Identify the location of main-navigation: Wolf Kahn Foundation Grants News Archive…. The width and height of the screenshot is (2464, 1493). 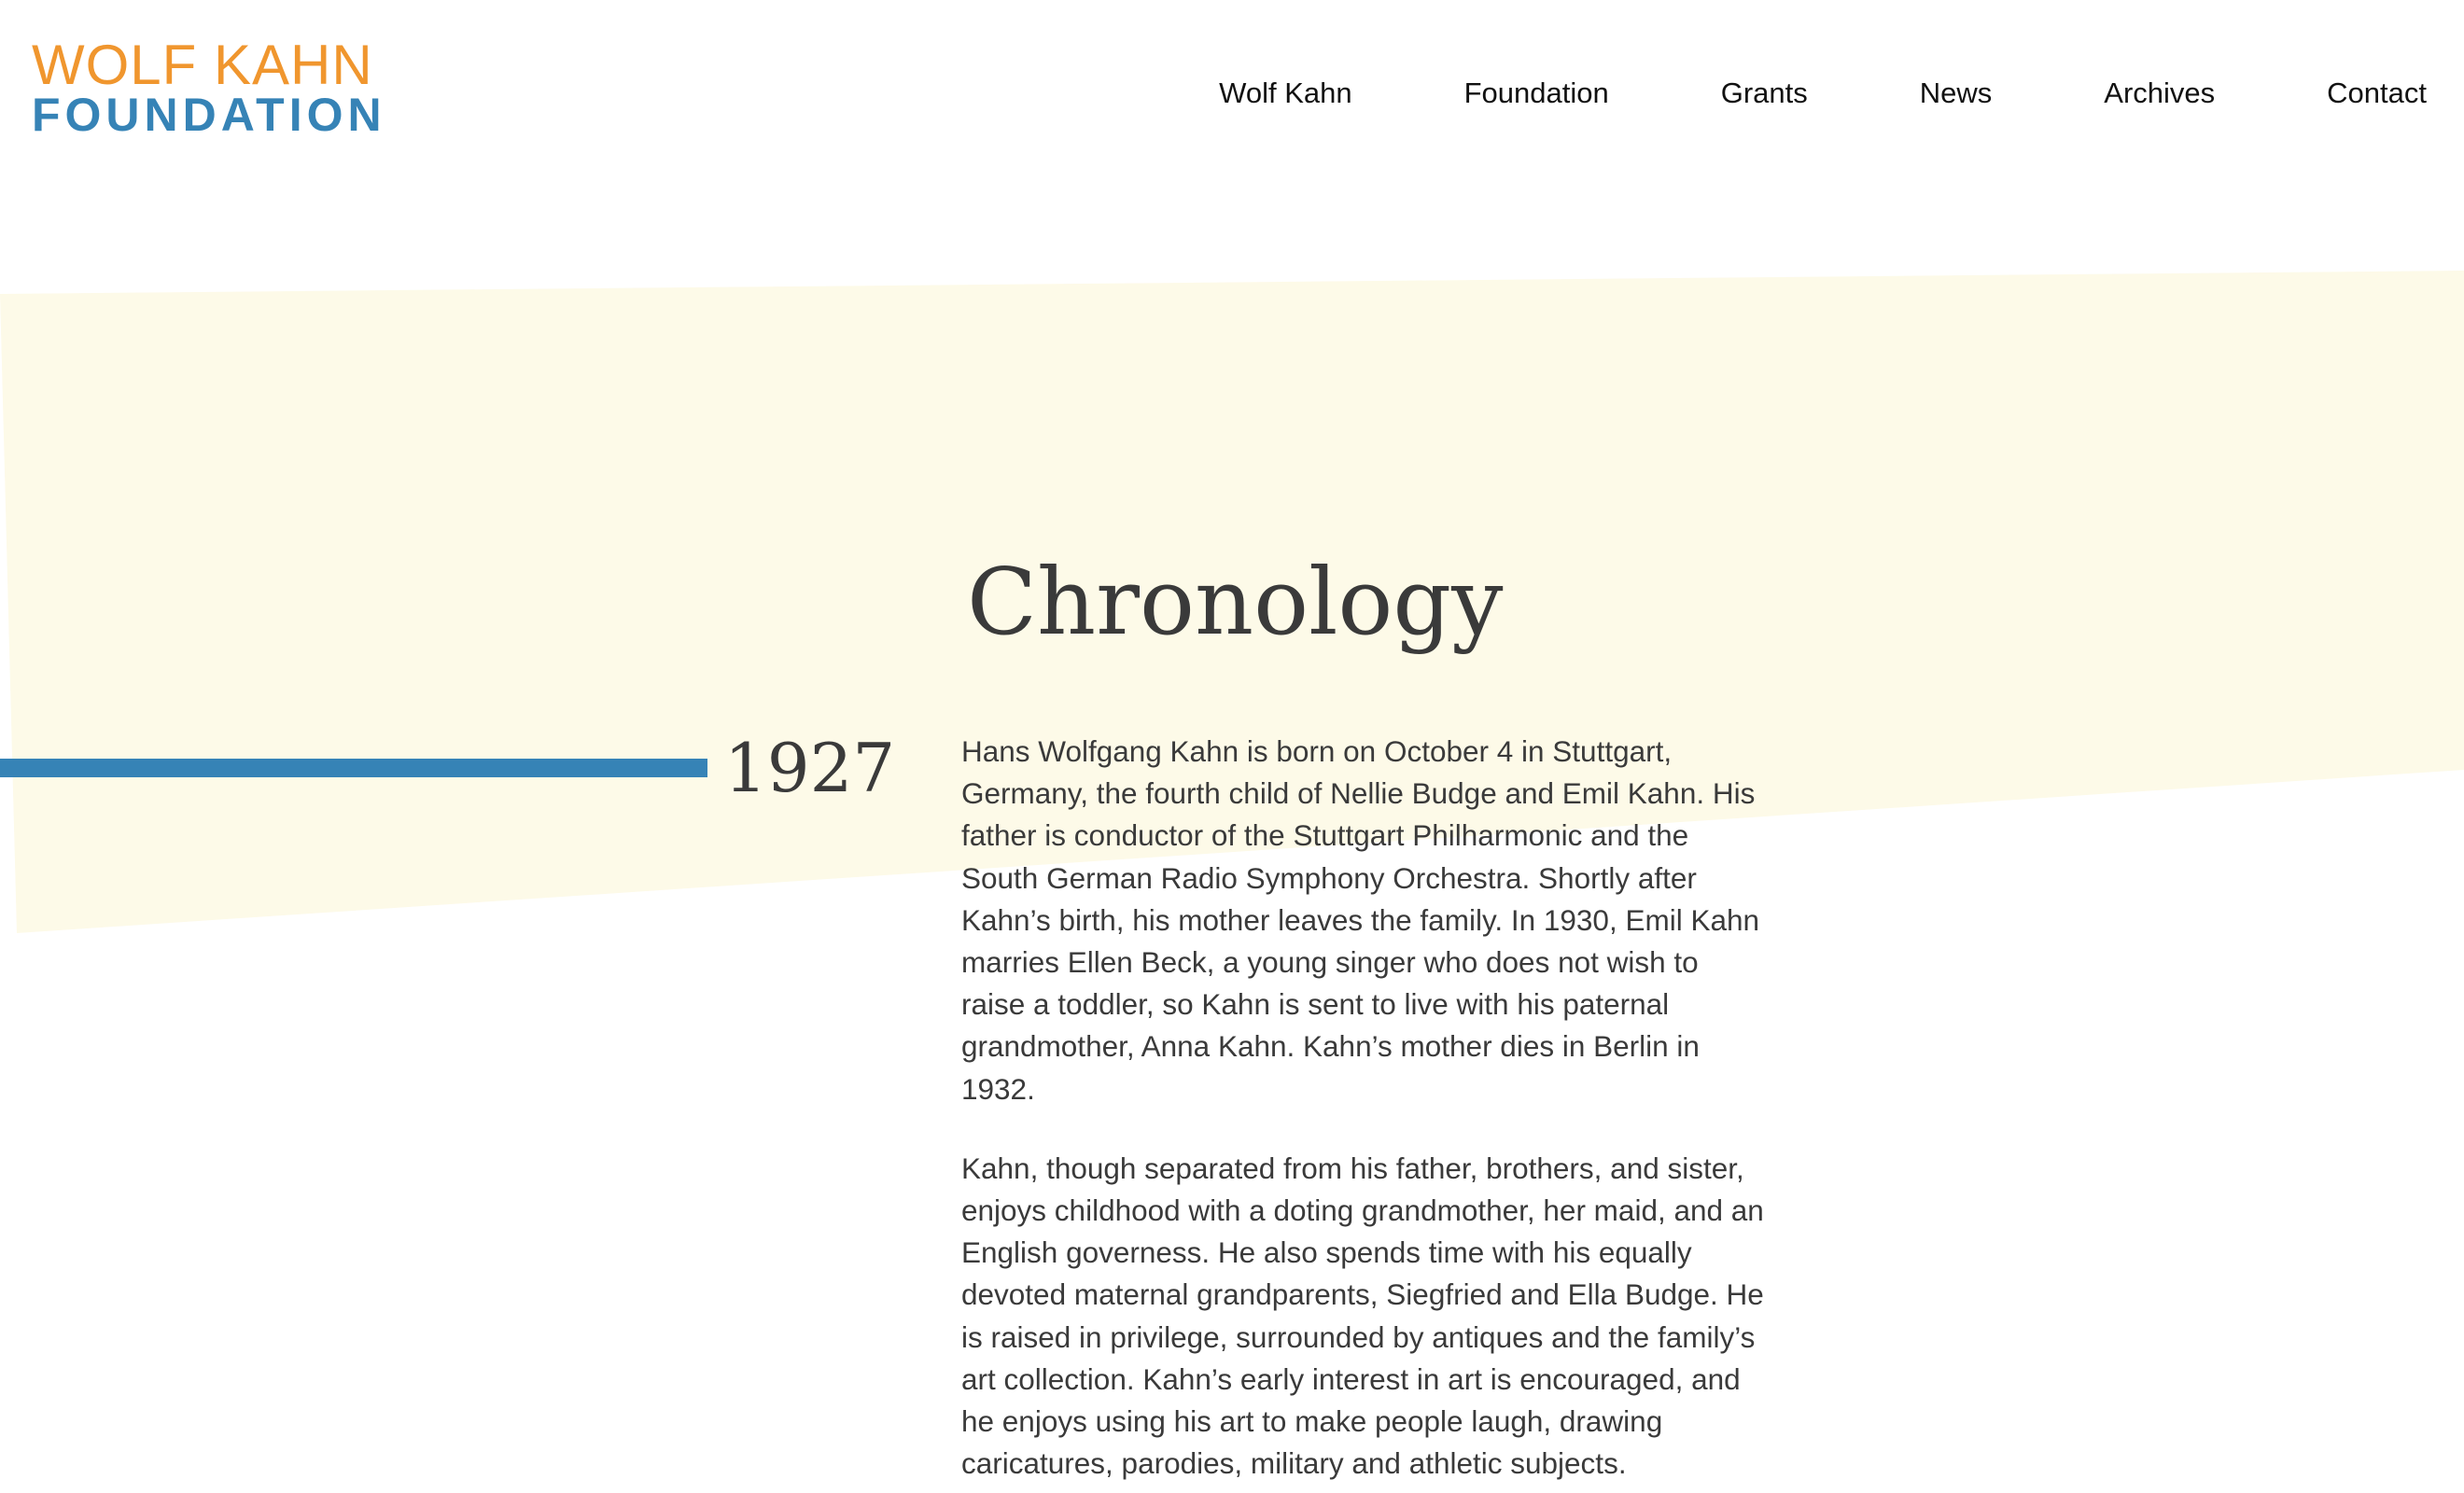
(1823, 94).